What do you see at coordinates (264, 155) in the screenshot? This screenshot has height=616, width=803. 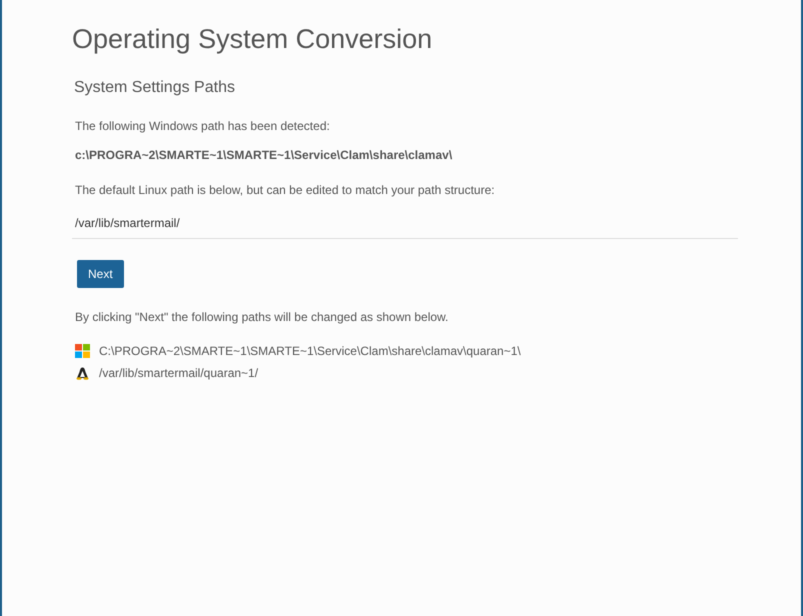 I see `windows-path: c:\PROGRA~2\SMARTE~1\SMARTE~1\Service\Clam\share\clamav\` at bounding box center [264, 155].